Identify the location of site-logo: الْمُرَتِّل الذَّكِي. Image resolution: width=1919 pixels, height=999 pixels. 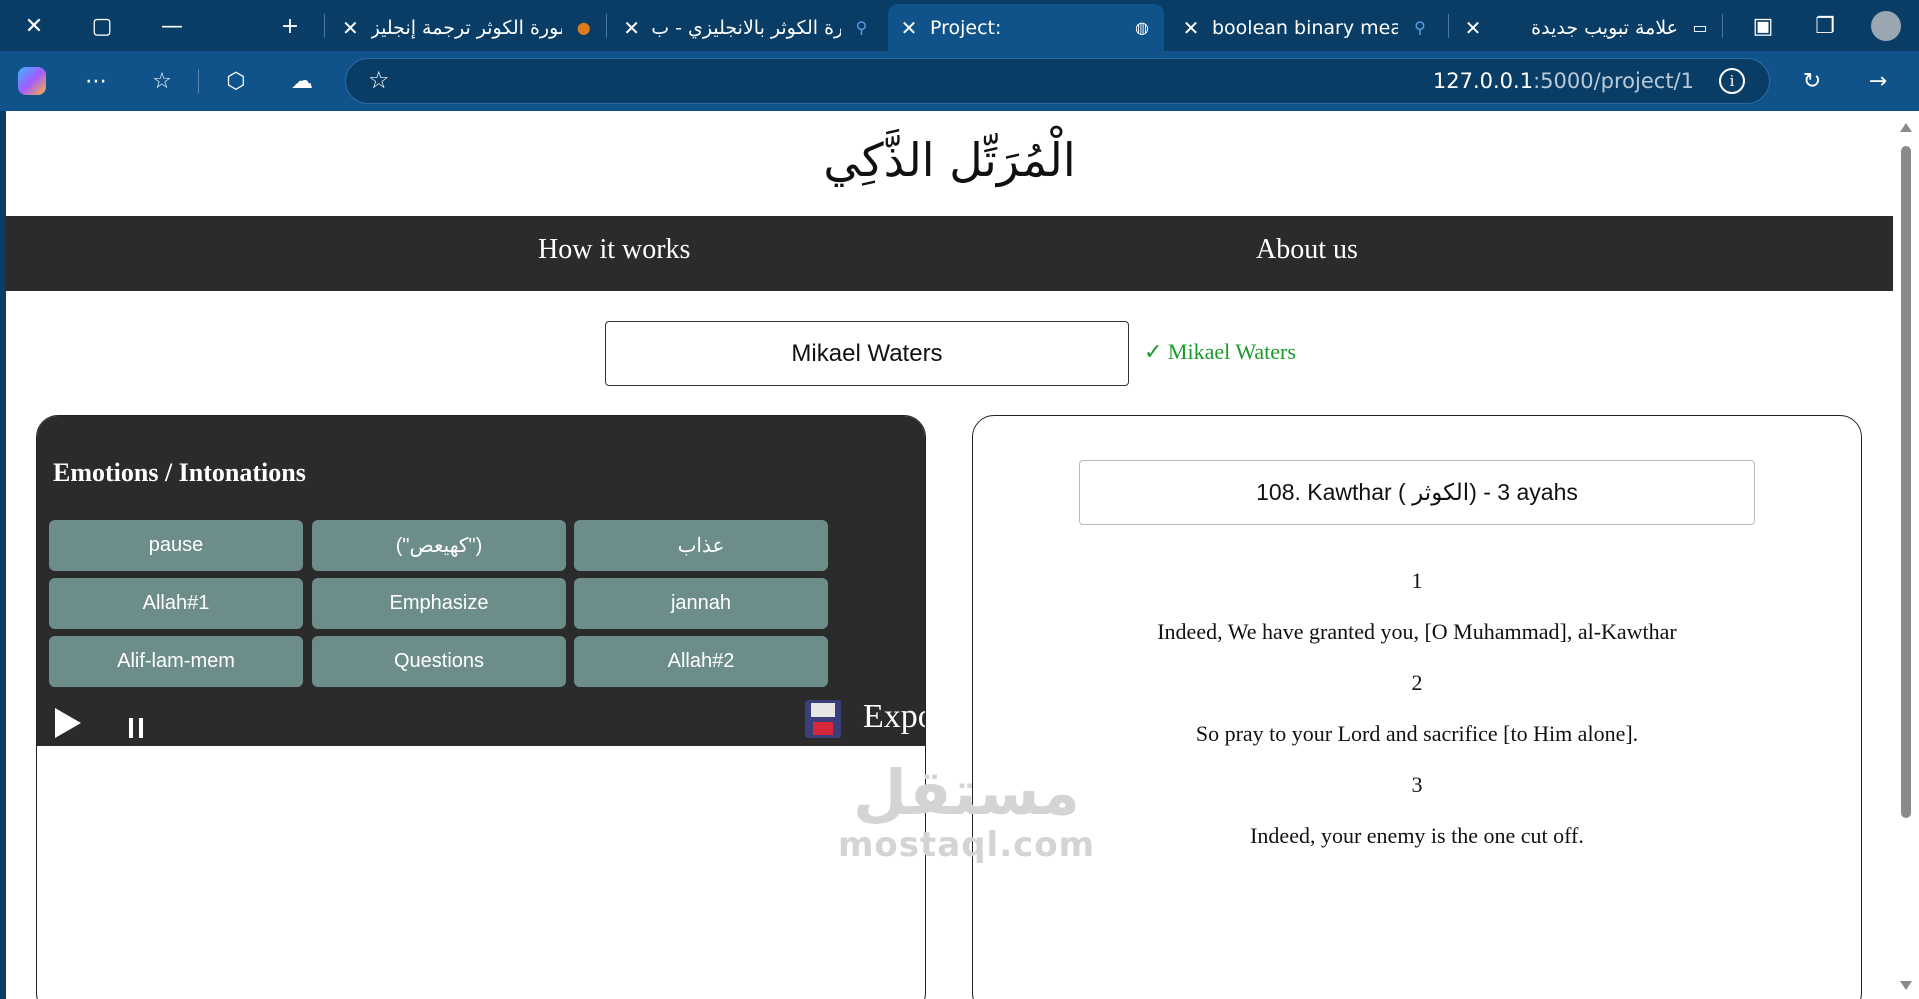
(949, 160).